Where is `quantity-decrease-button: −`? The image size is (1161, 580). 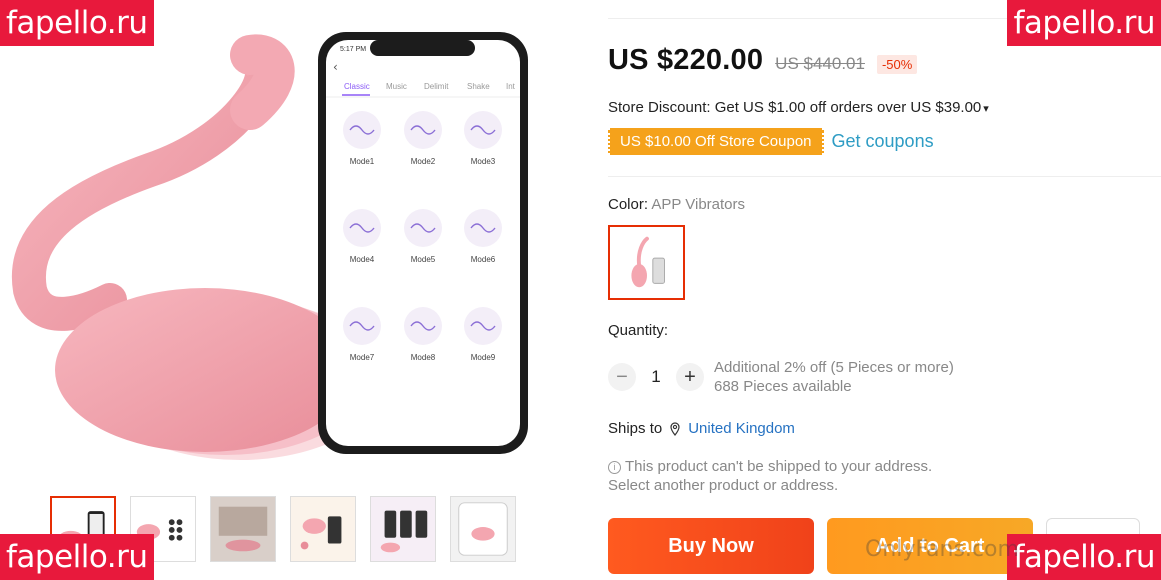 quantity-decrease-button: − is located at coordinates (622, 377).